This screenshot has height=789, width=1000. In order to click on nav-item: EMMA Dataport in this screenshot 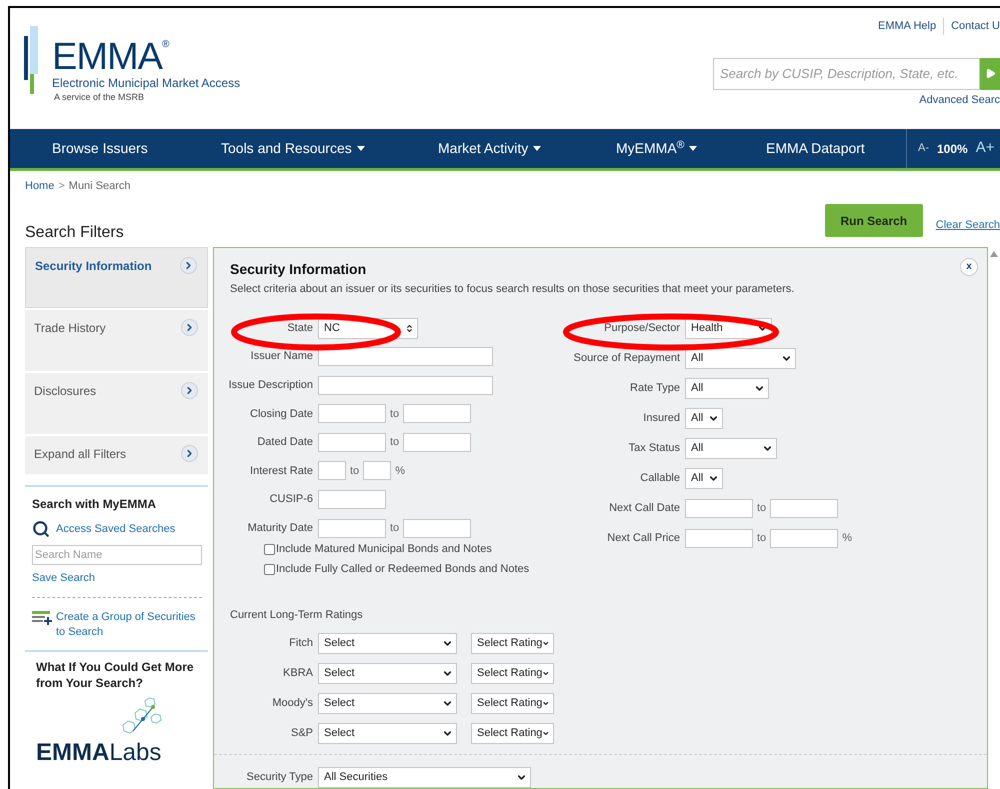, I will do `click(836, 148)`.